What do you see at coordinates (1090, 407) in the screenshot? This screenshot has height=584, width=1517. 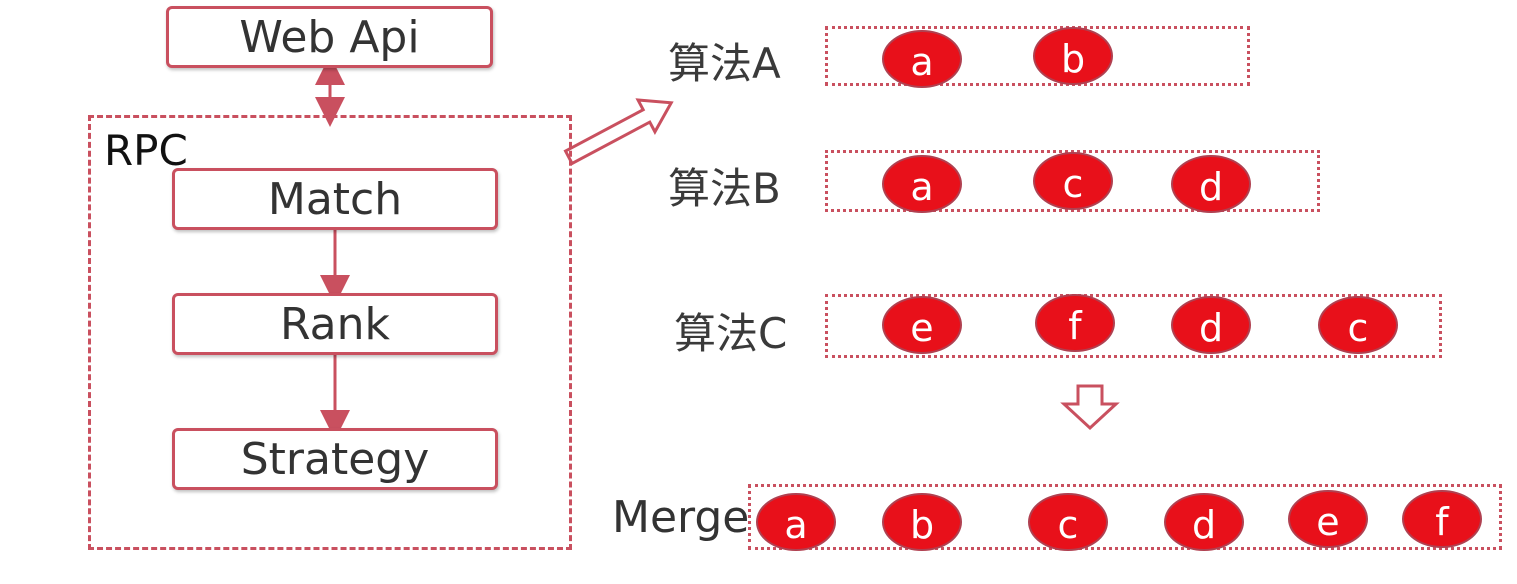 I see `merge-down-arrow` at bounding box center [1090, 407].